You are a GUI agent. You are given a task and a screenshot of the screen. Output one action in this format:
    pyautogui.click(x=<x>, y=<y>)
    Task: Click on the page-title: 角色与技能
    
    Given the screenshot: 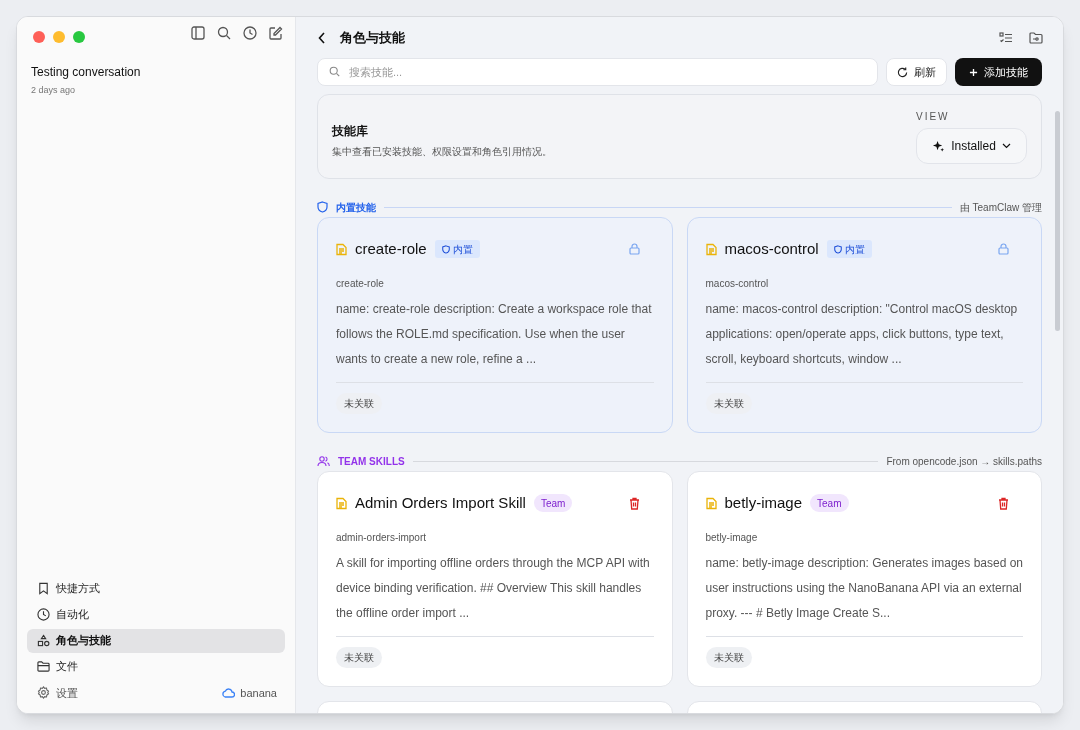 What is the action you would take?
    pyautogui.click(x=372, y=37)
    